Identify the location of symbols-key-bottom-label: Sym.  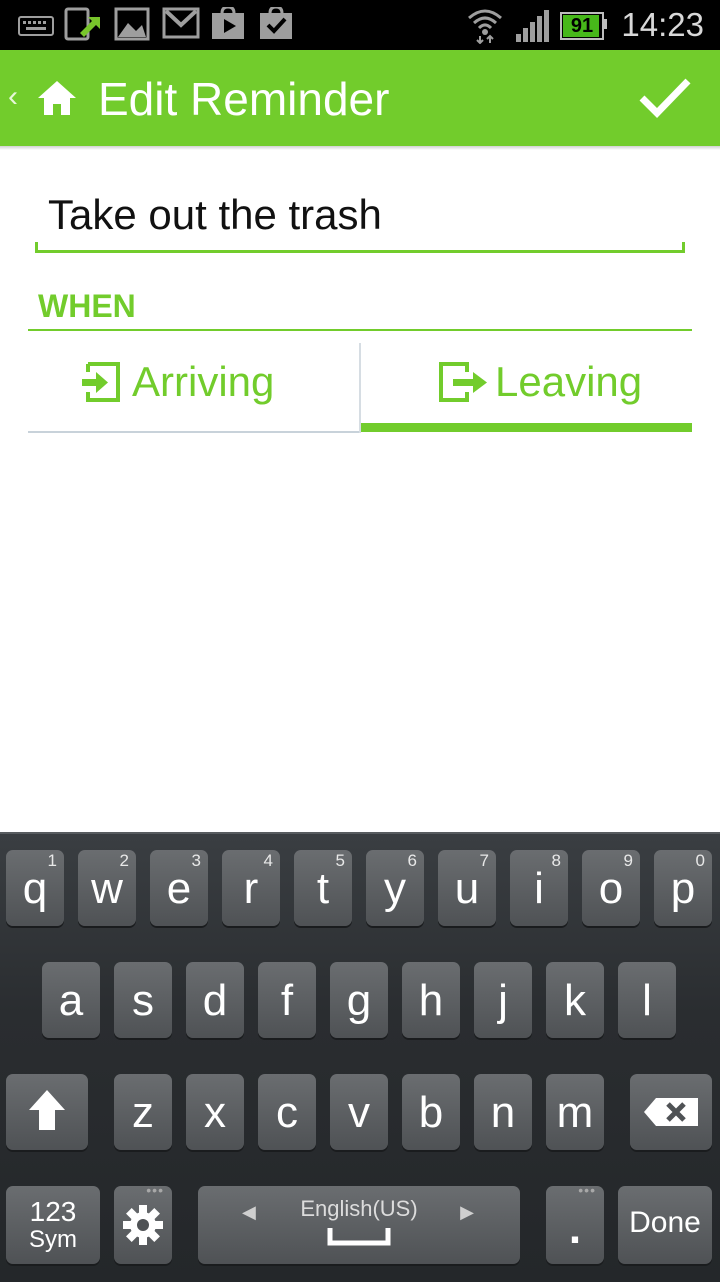
(53, 1239).